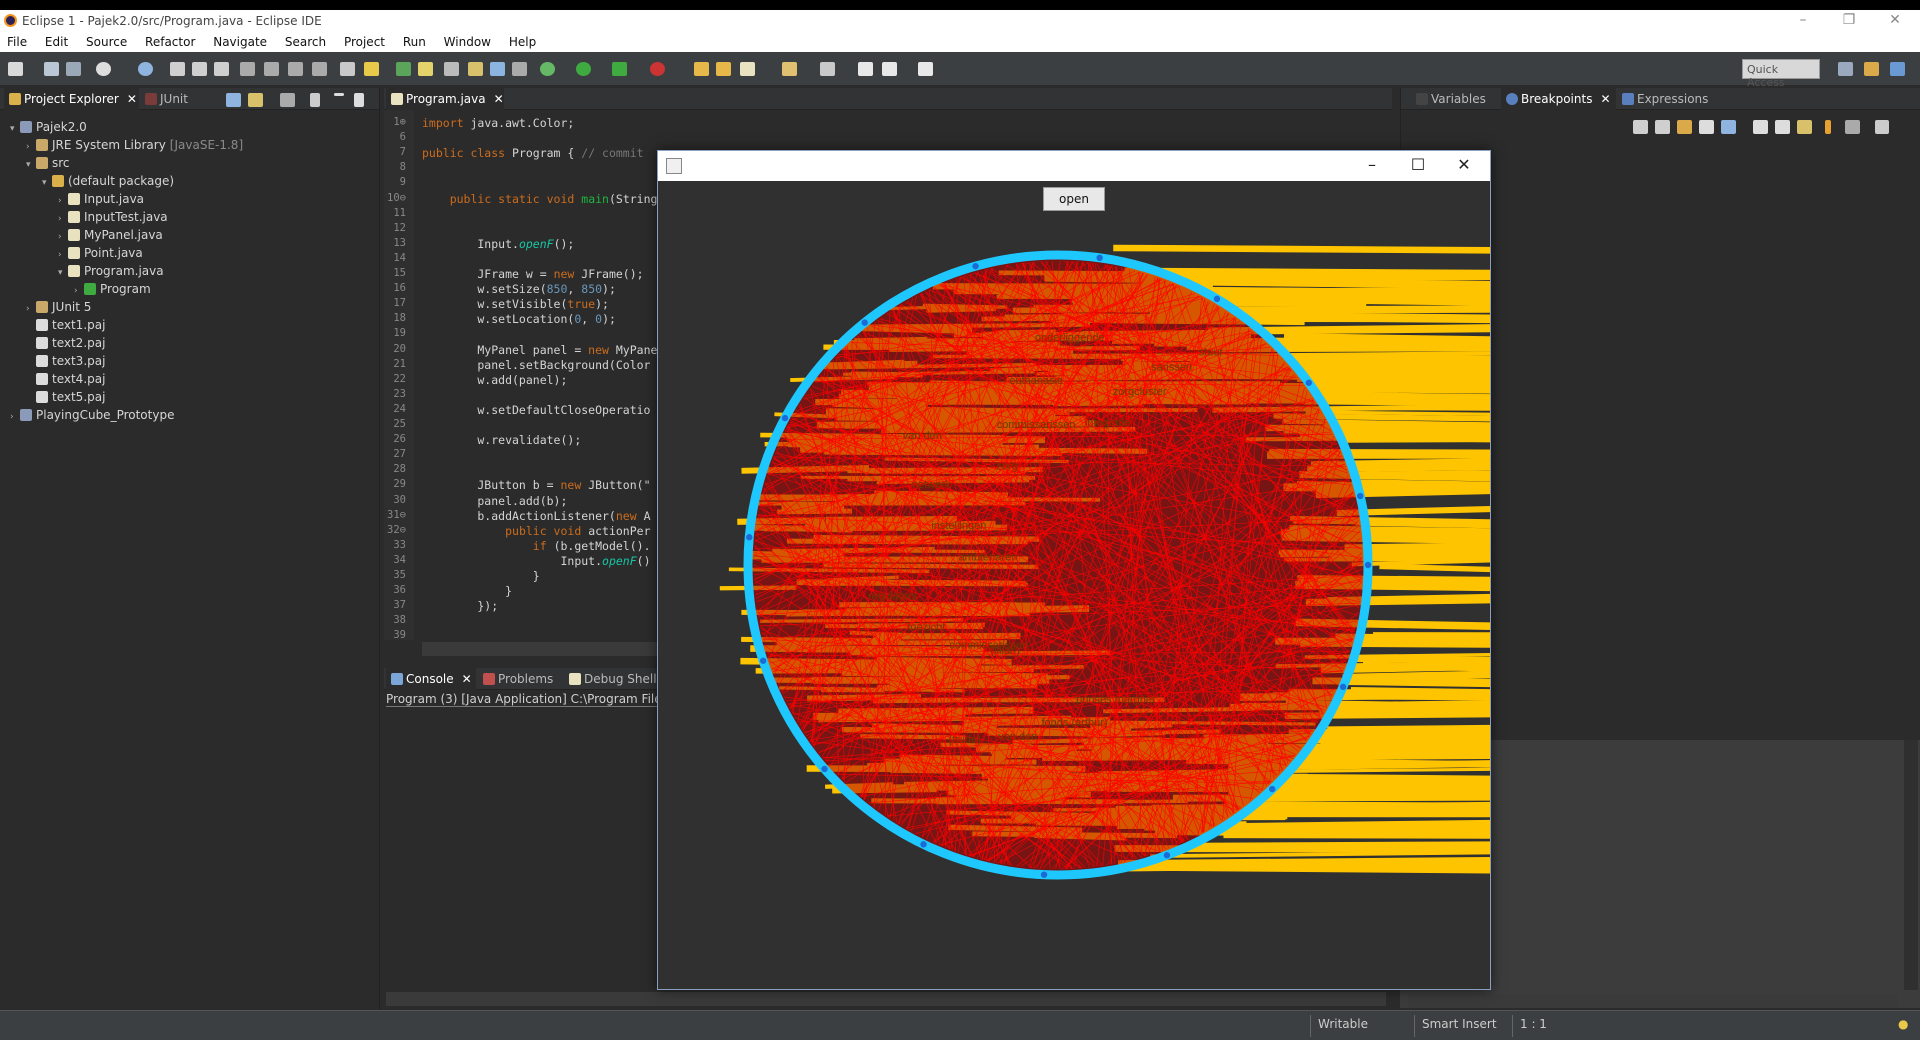 The height and width of the screenshot is (1040, 1920). I want to click on maximize-button: ❐, so click(1849, 21).